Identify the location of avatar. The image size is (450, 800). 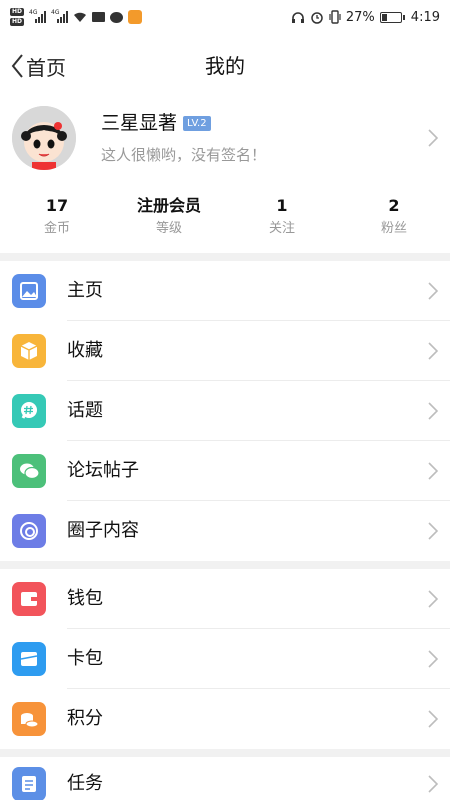
(44, 138).